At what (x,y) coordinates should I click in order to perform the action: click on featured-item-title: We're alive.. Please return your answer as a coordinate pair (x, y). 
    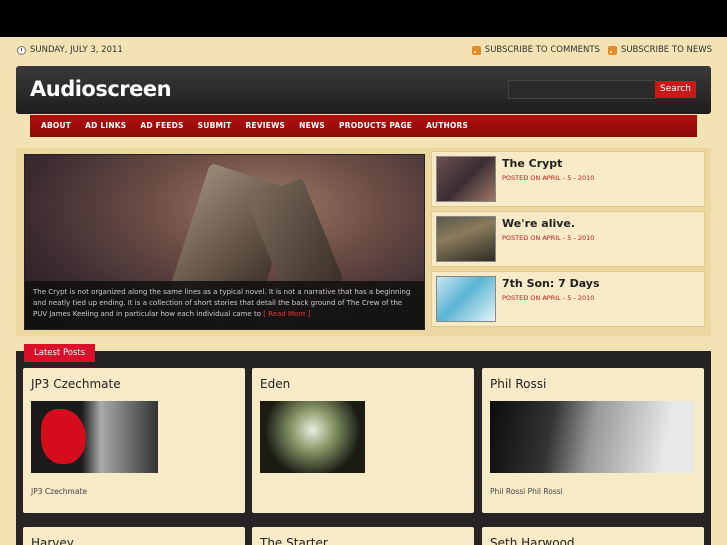
    Looking at the image, I should click on (538, 223).